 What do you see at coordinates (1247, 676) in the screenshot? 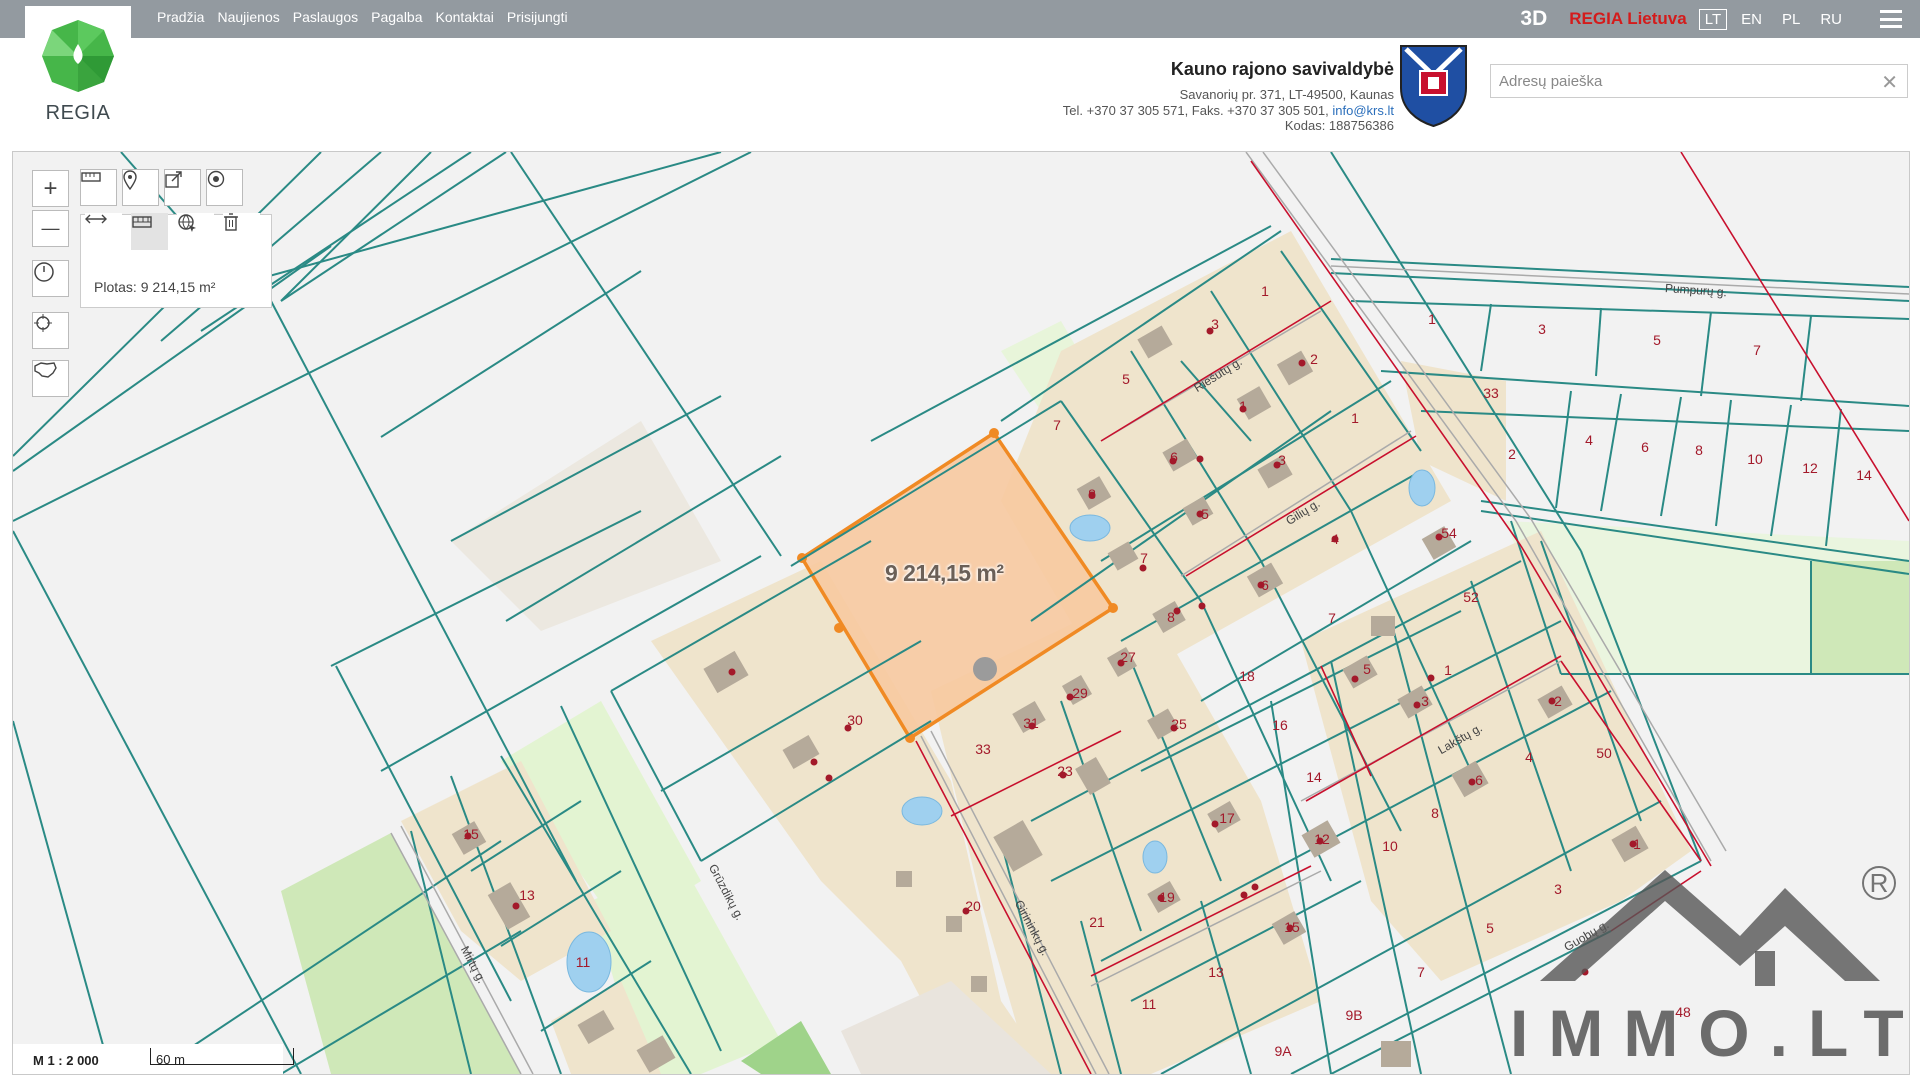
I see `parcel-number: 18` at bounding box center [1247, 676].